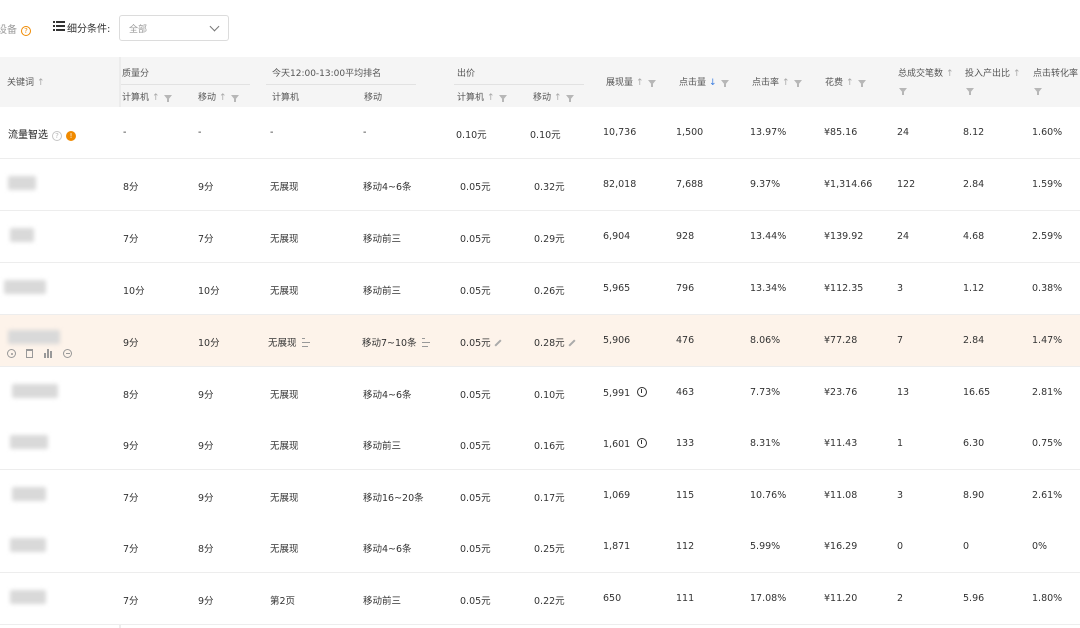  I want to click on bid-mobile-cell: 0.17元, so click(549, 497).